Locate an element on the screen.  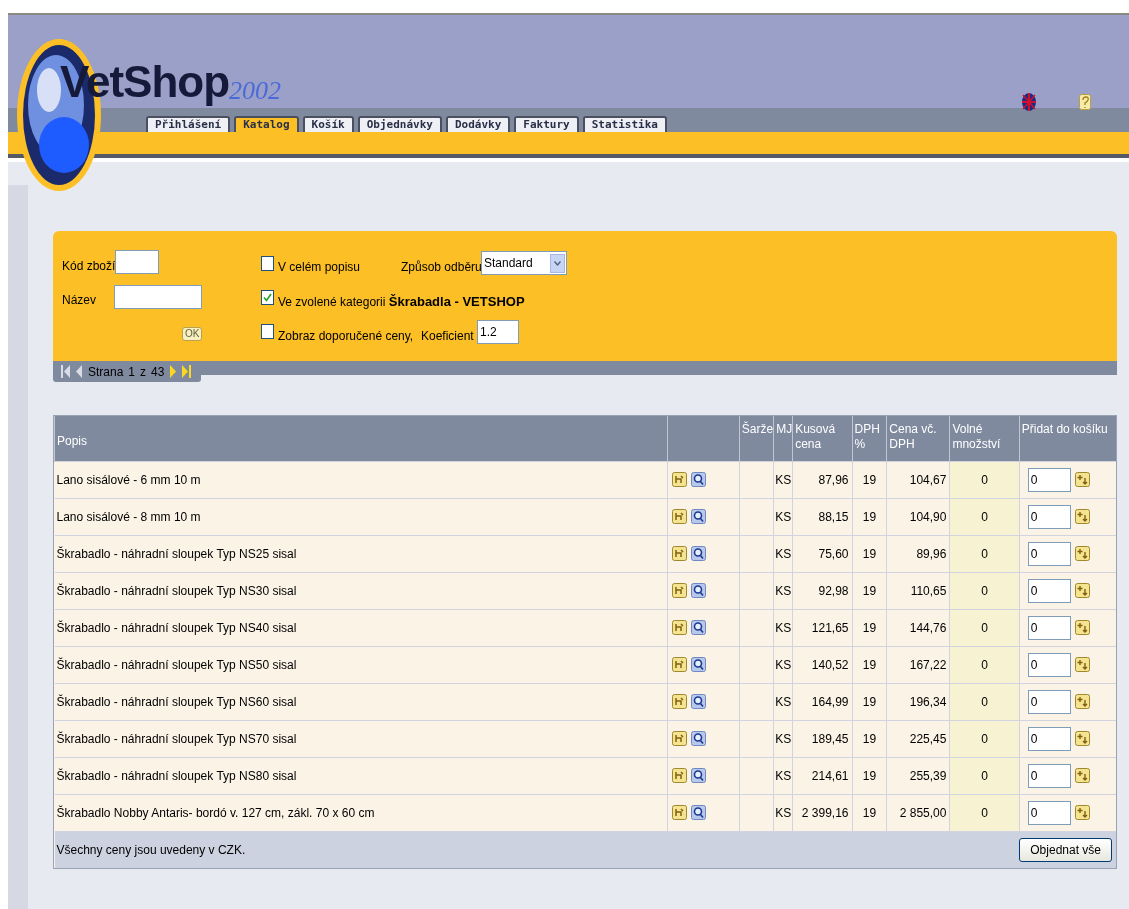
nav-tab: Objednávky is located at coordinates (399, 124).